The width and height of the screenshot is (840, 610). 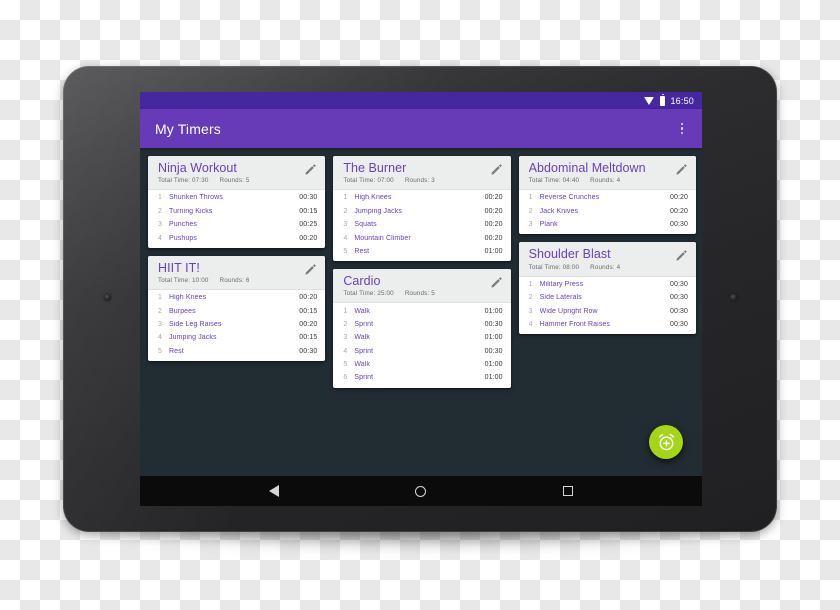 I want to click on timer-step-row: 4 Hammer Front Raises 00:30, so click(x=607, y=324).